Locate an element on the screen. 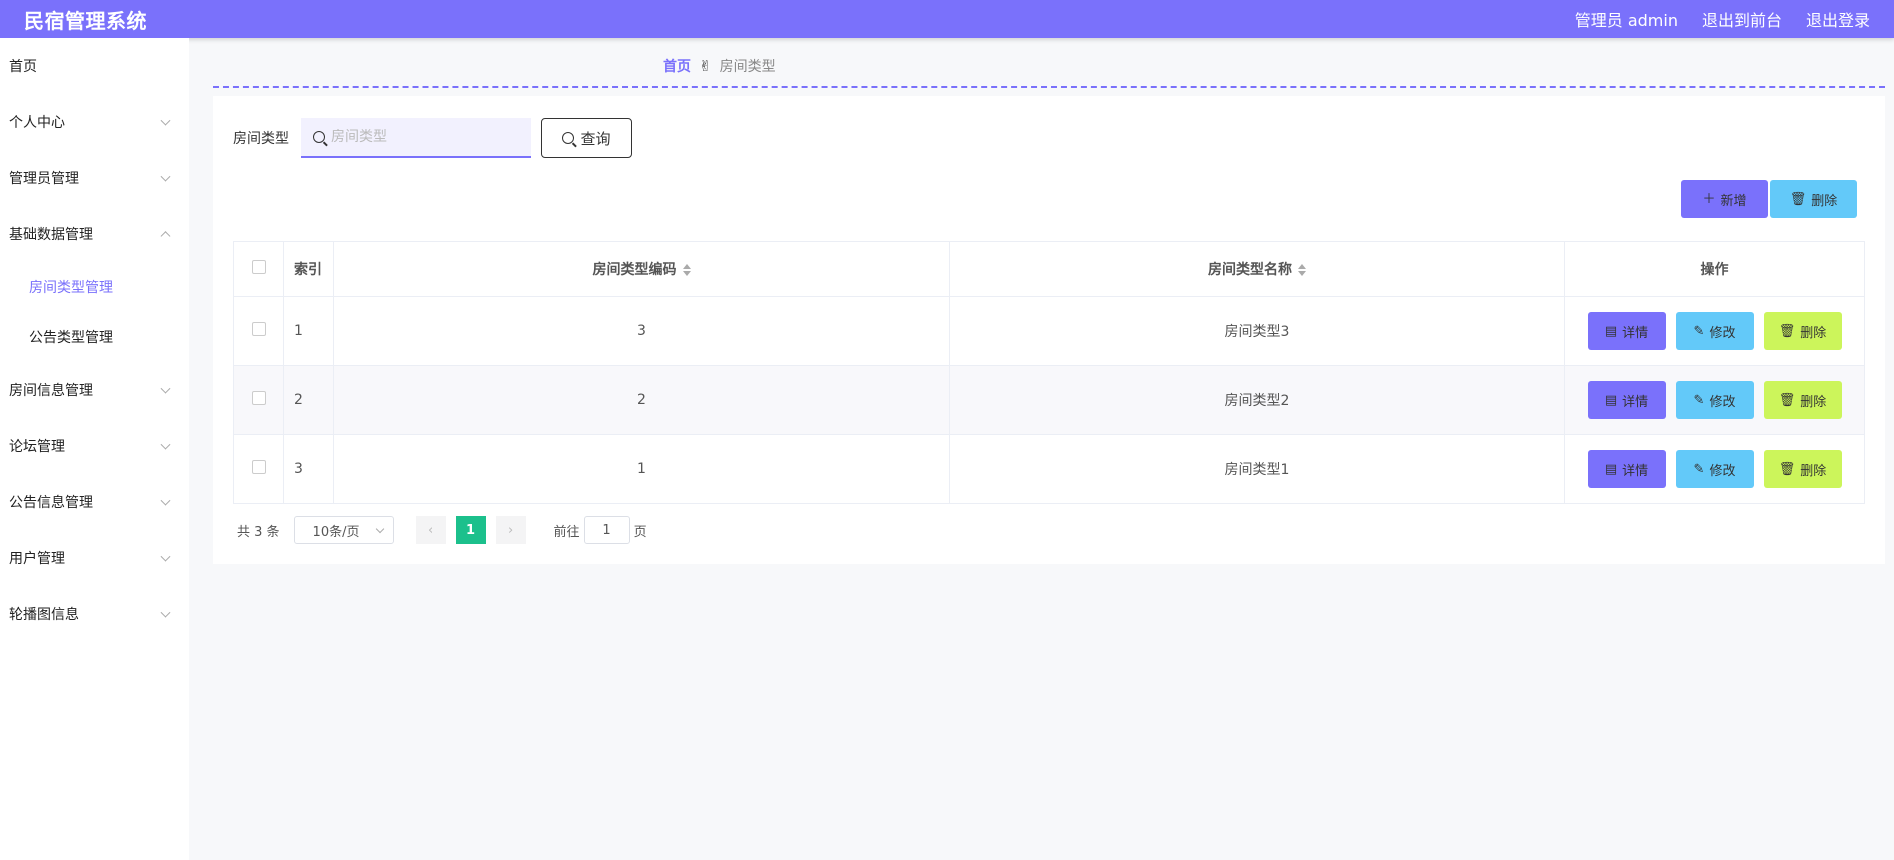 Image resolution: width=1894 pixels, height=860 pixels. next-page-button: › is located at coordinates (510, 530).